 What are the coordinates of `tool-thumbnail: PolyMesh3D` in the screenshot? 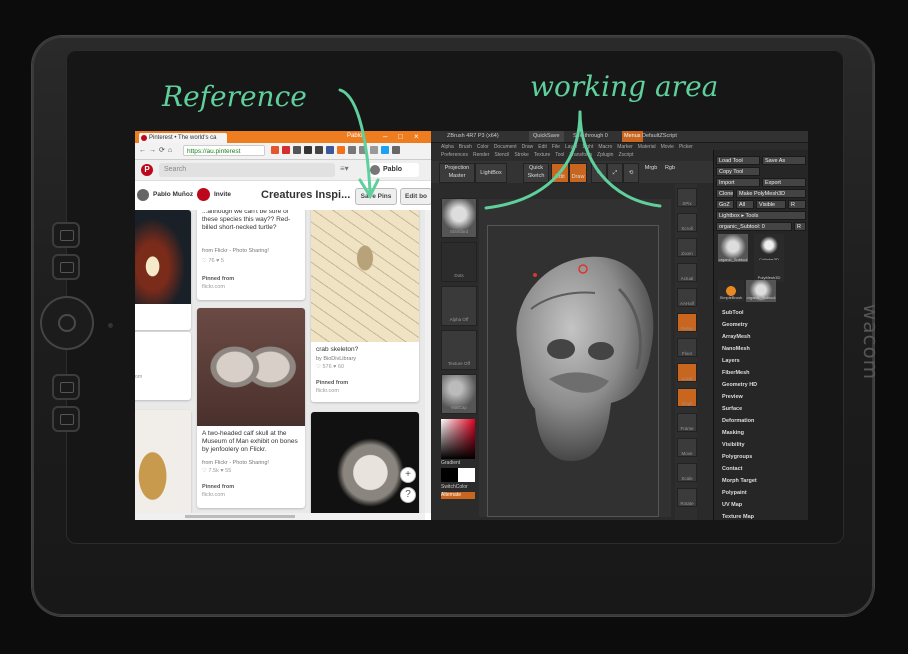 It's located at (769, 271).